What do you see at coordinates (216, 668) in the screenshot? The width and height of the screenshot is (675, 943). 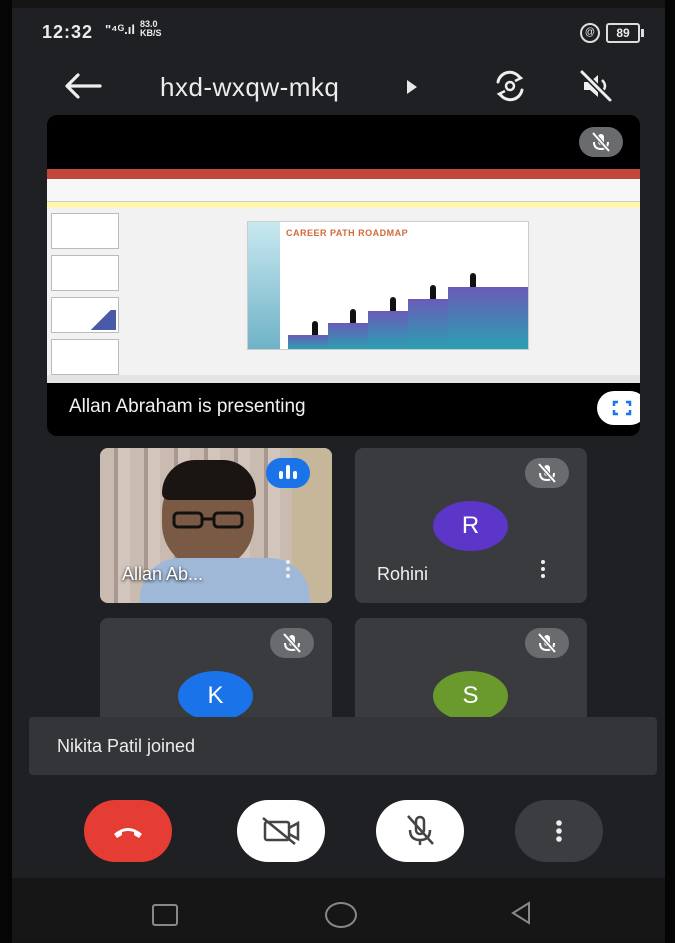 I see `participant-tile-k: K` at bounding box center [216, 668].